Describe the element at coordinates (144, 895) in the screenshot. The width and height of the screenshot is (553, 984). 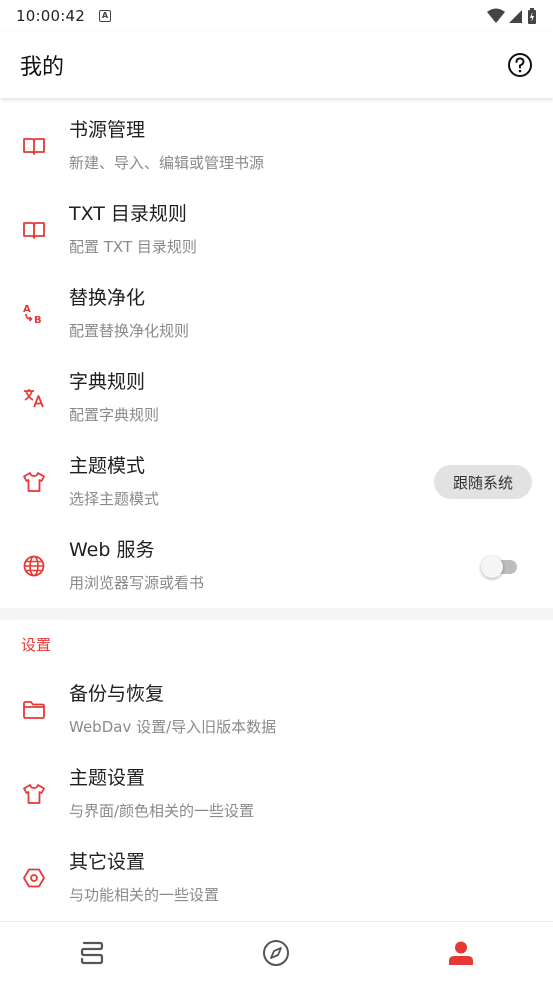
I see `item-subtitle: 与功能相关的一些设置` at that location.